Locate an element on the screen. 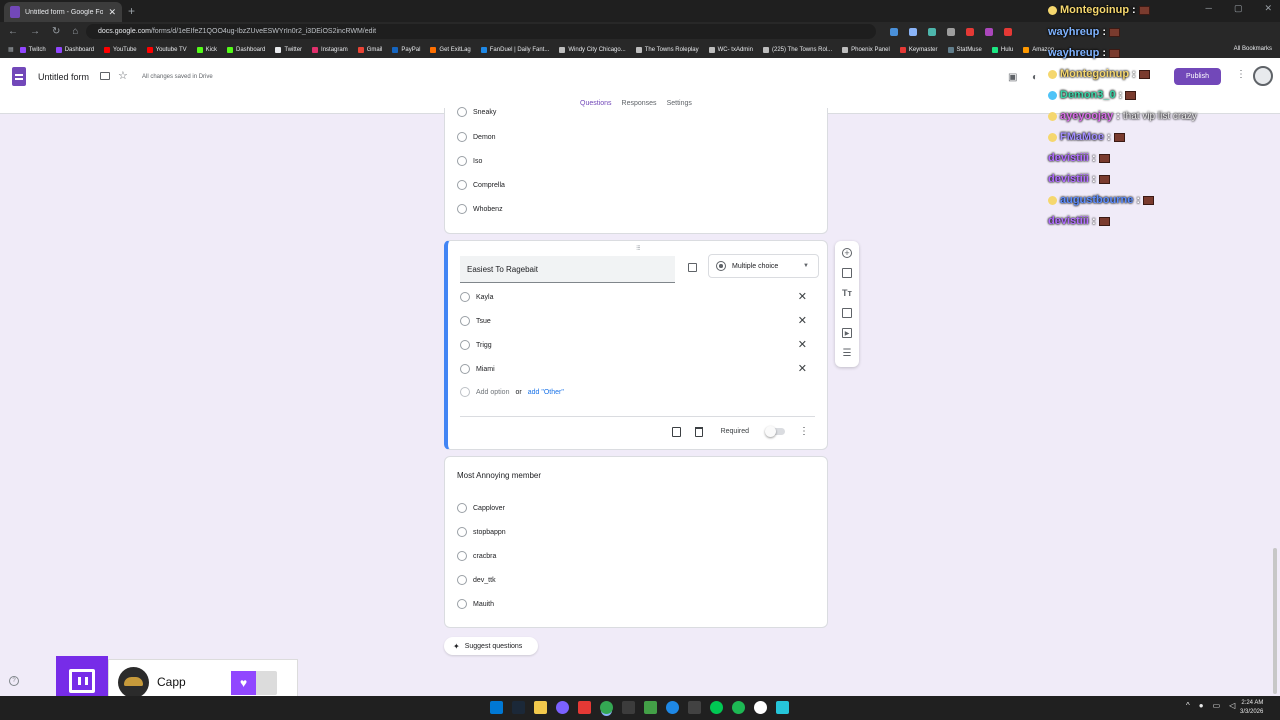 The image size is (1280, 720). form-title: Untitled form is located at coordinates (63, 77).